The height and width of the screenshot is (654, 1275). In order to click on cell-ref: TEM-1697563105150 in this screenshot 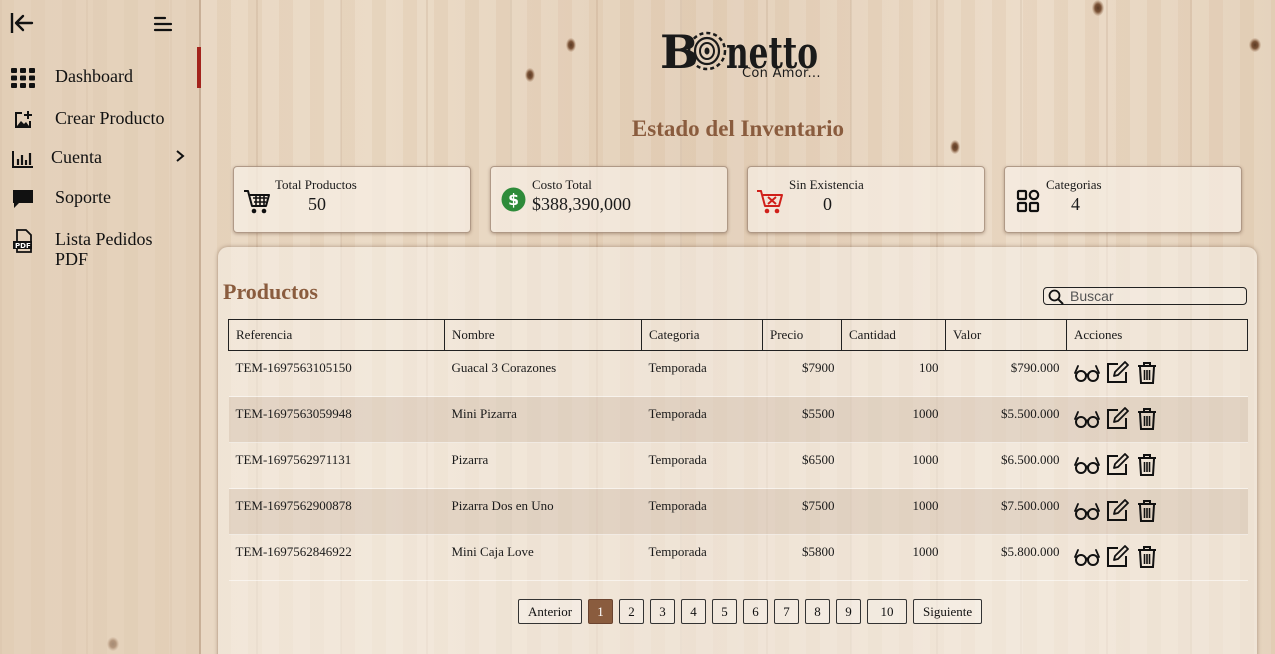, I will do `click(336, 373)`.